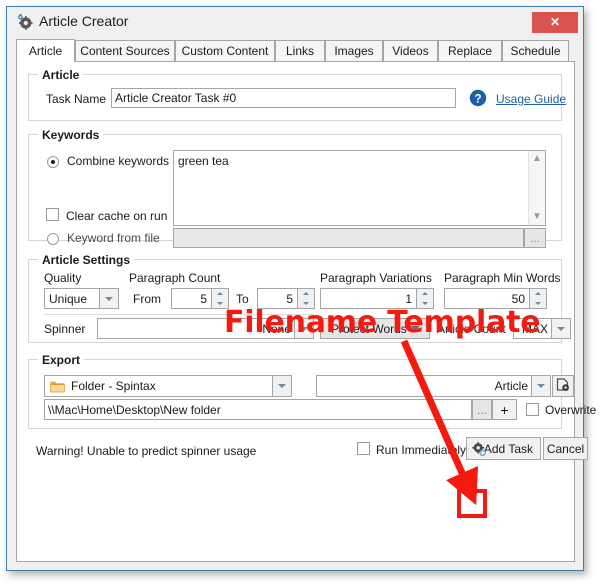  Describe the element at coordinates (146, 451) in the screenshot. I see `warning-text: Warning! Unable to predict spinner usage` at that location.